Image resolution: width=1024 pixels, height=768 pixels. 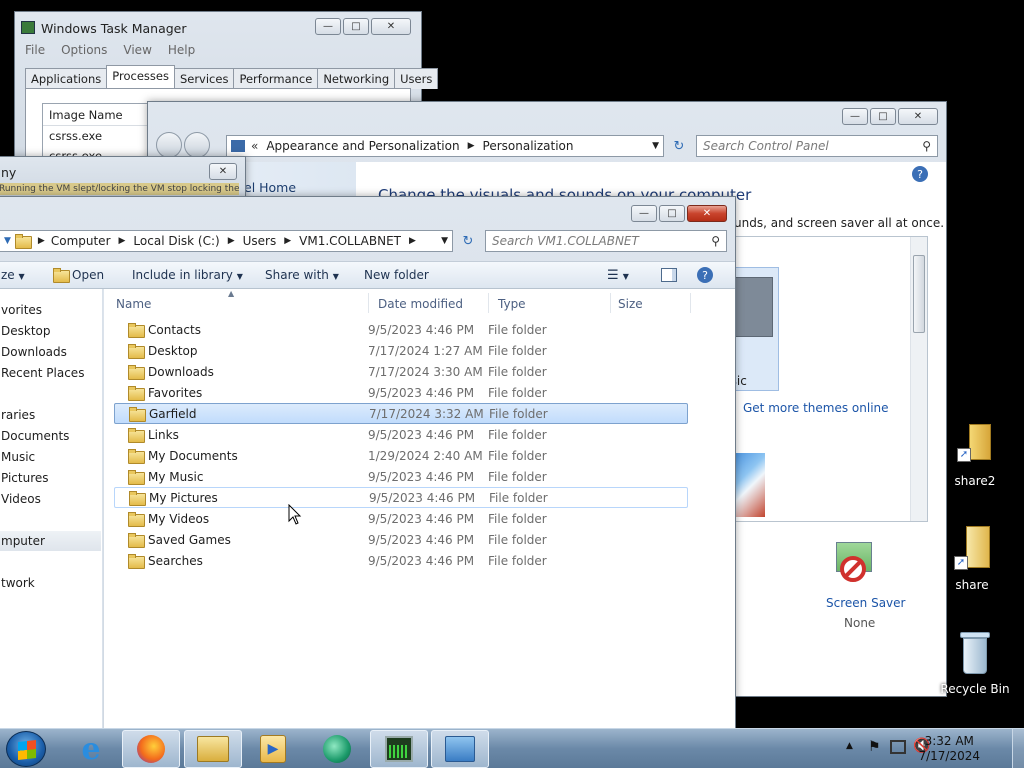 What do you see at coordinates (401, 434) in the screenshot?
I see `file-row: Links 9/5/2023 4:46 PM File folder` at bounding box center [401, 434].